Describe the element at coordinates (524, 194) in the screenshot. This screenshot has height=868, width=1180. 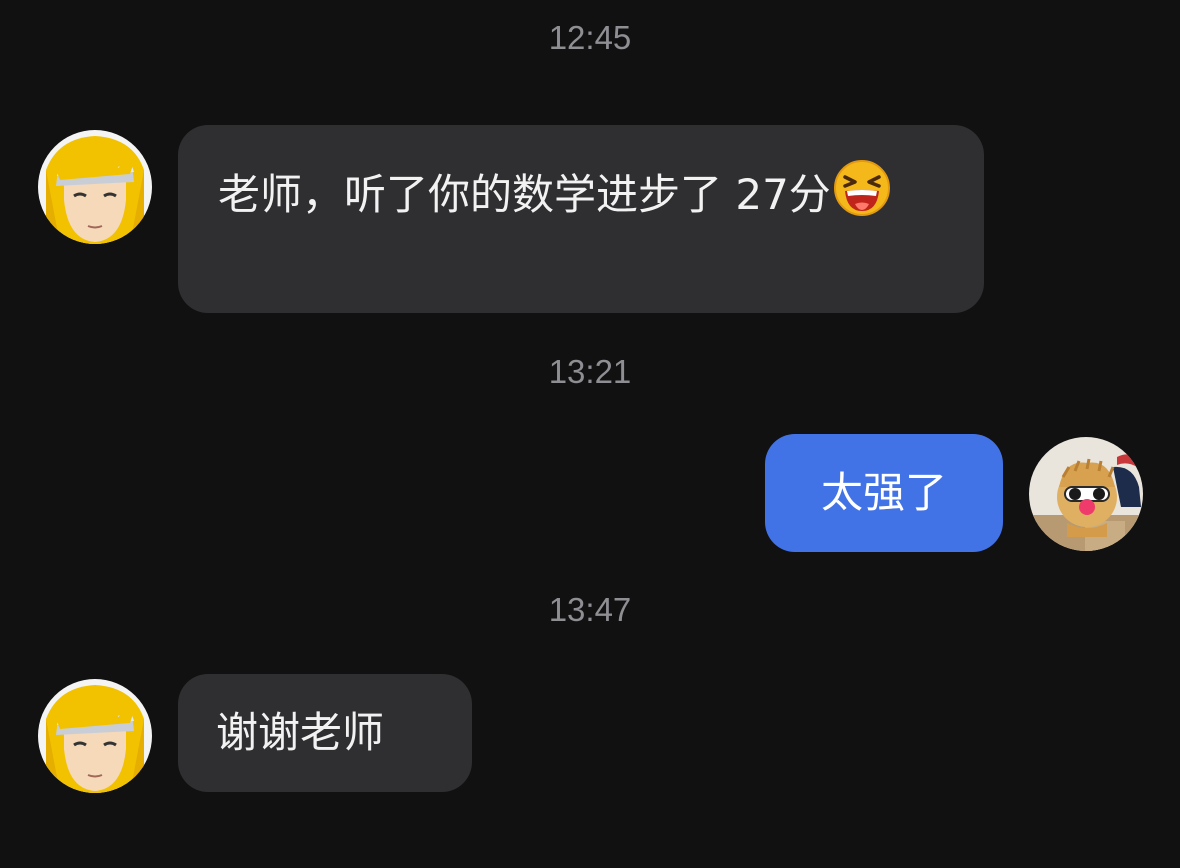
I see `message-text: 老师，听了你的数学进步了 27分` at that location.